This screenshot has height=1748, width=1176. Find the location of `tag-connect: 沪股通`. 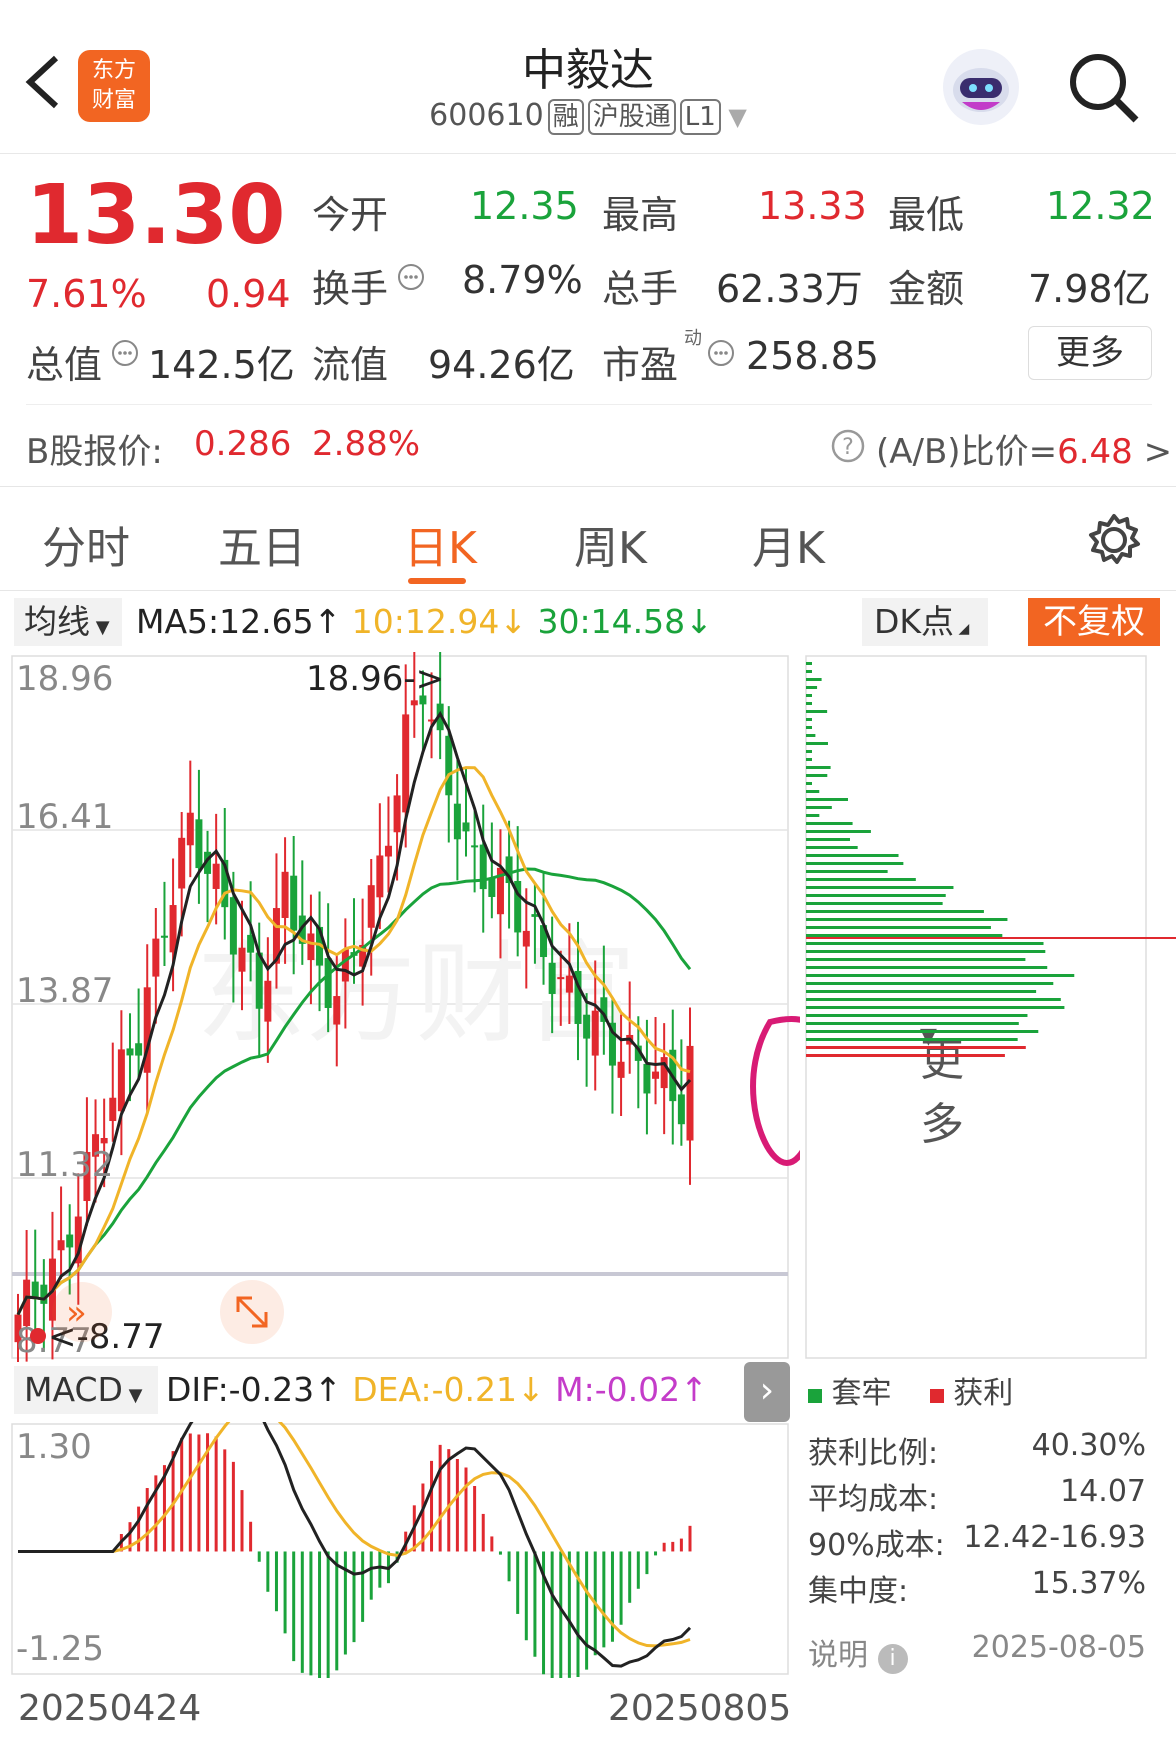

tag-connect: 沪股通 is located at coordinates (631, 117).